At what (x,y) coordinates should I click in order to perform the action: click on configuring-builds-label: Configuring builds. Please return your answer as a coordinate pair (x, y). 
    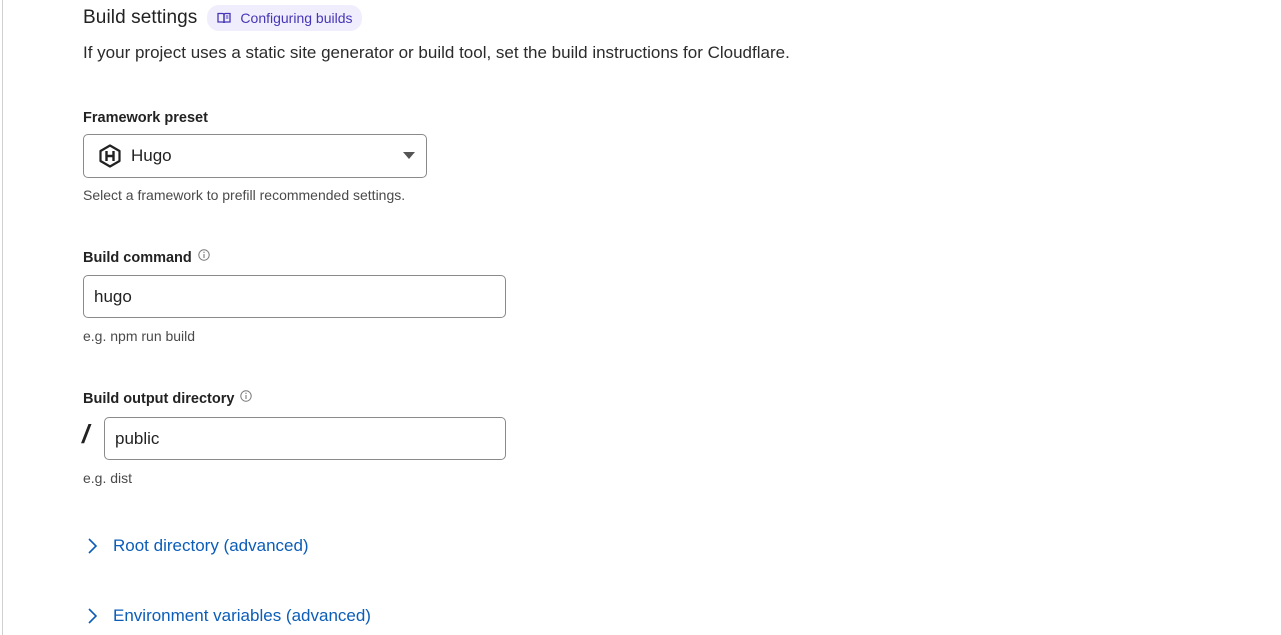
    Looking at the image, I should click on (296, 18).